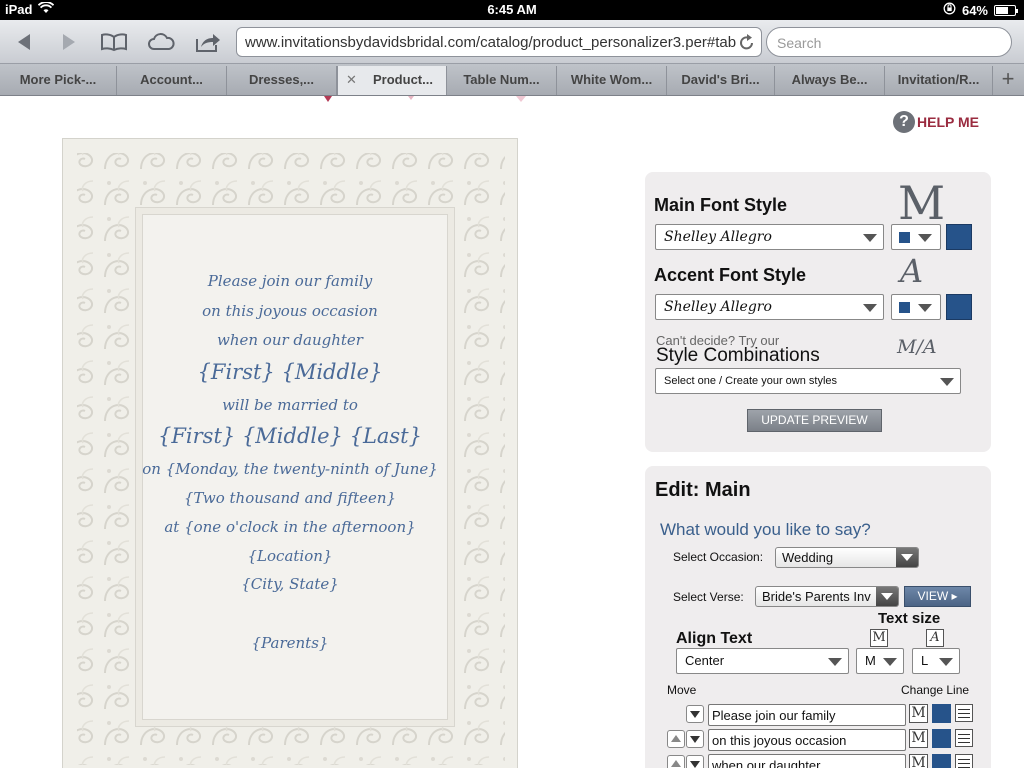 The height and width of the screenshot is (768, 1024). Describe the element at coordinates (870, 660) in the screenshot. I see `main-size-value: M` at that location.